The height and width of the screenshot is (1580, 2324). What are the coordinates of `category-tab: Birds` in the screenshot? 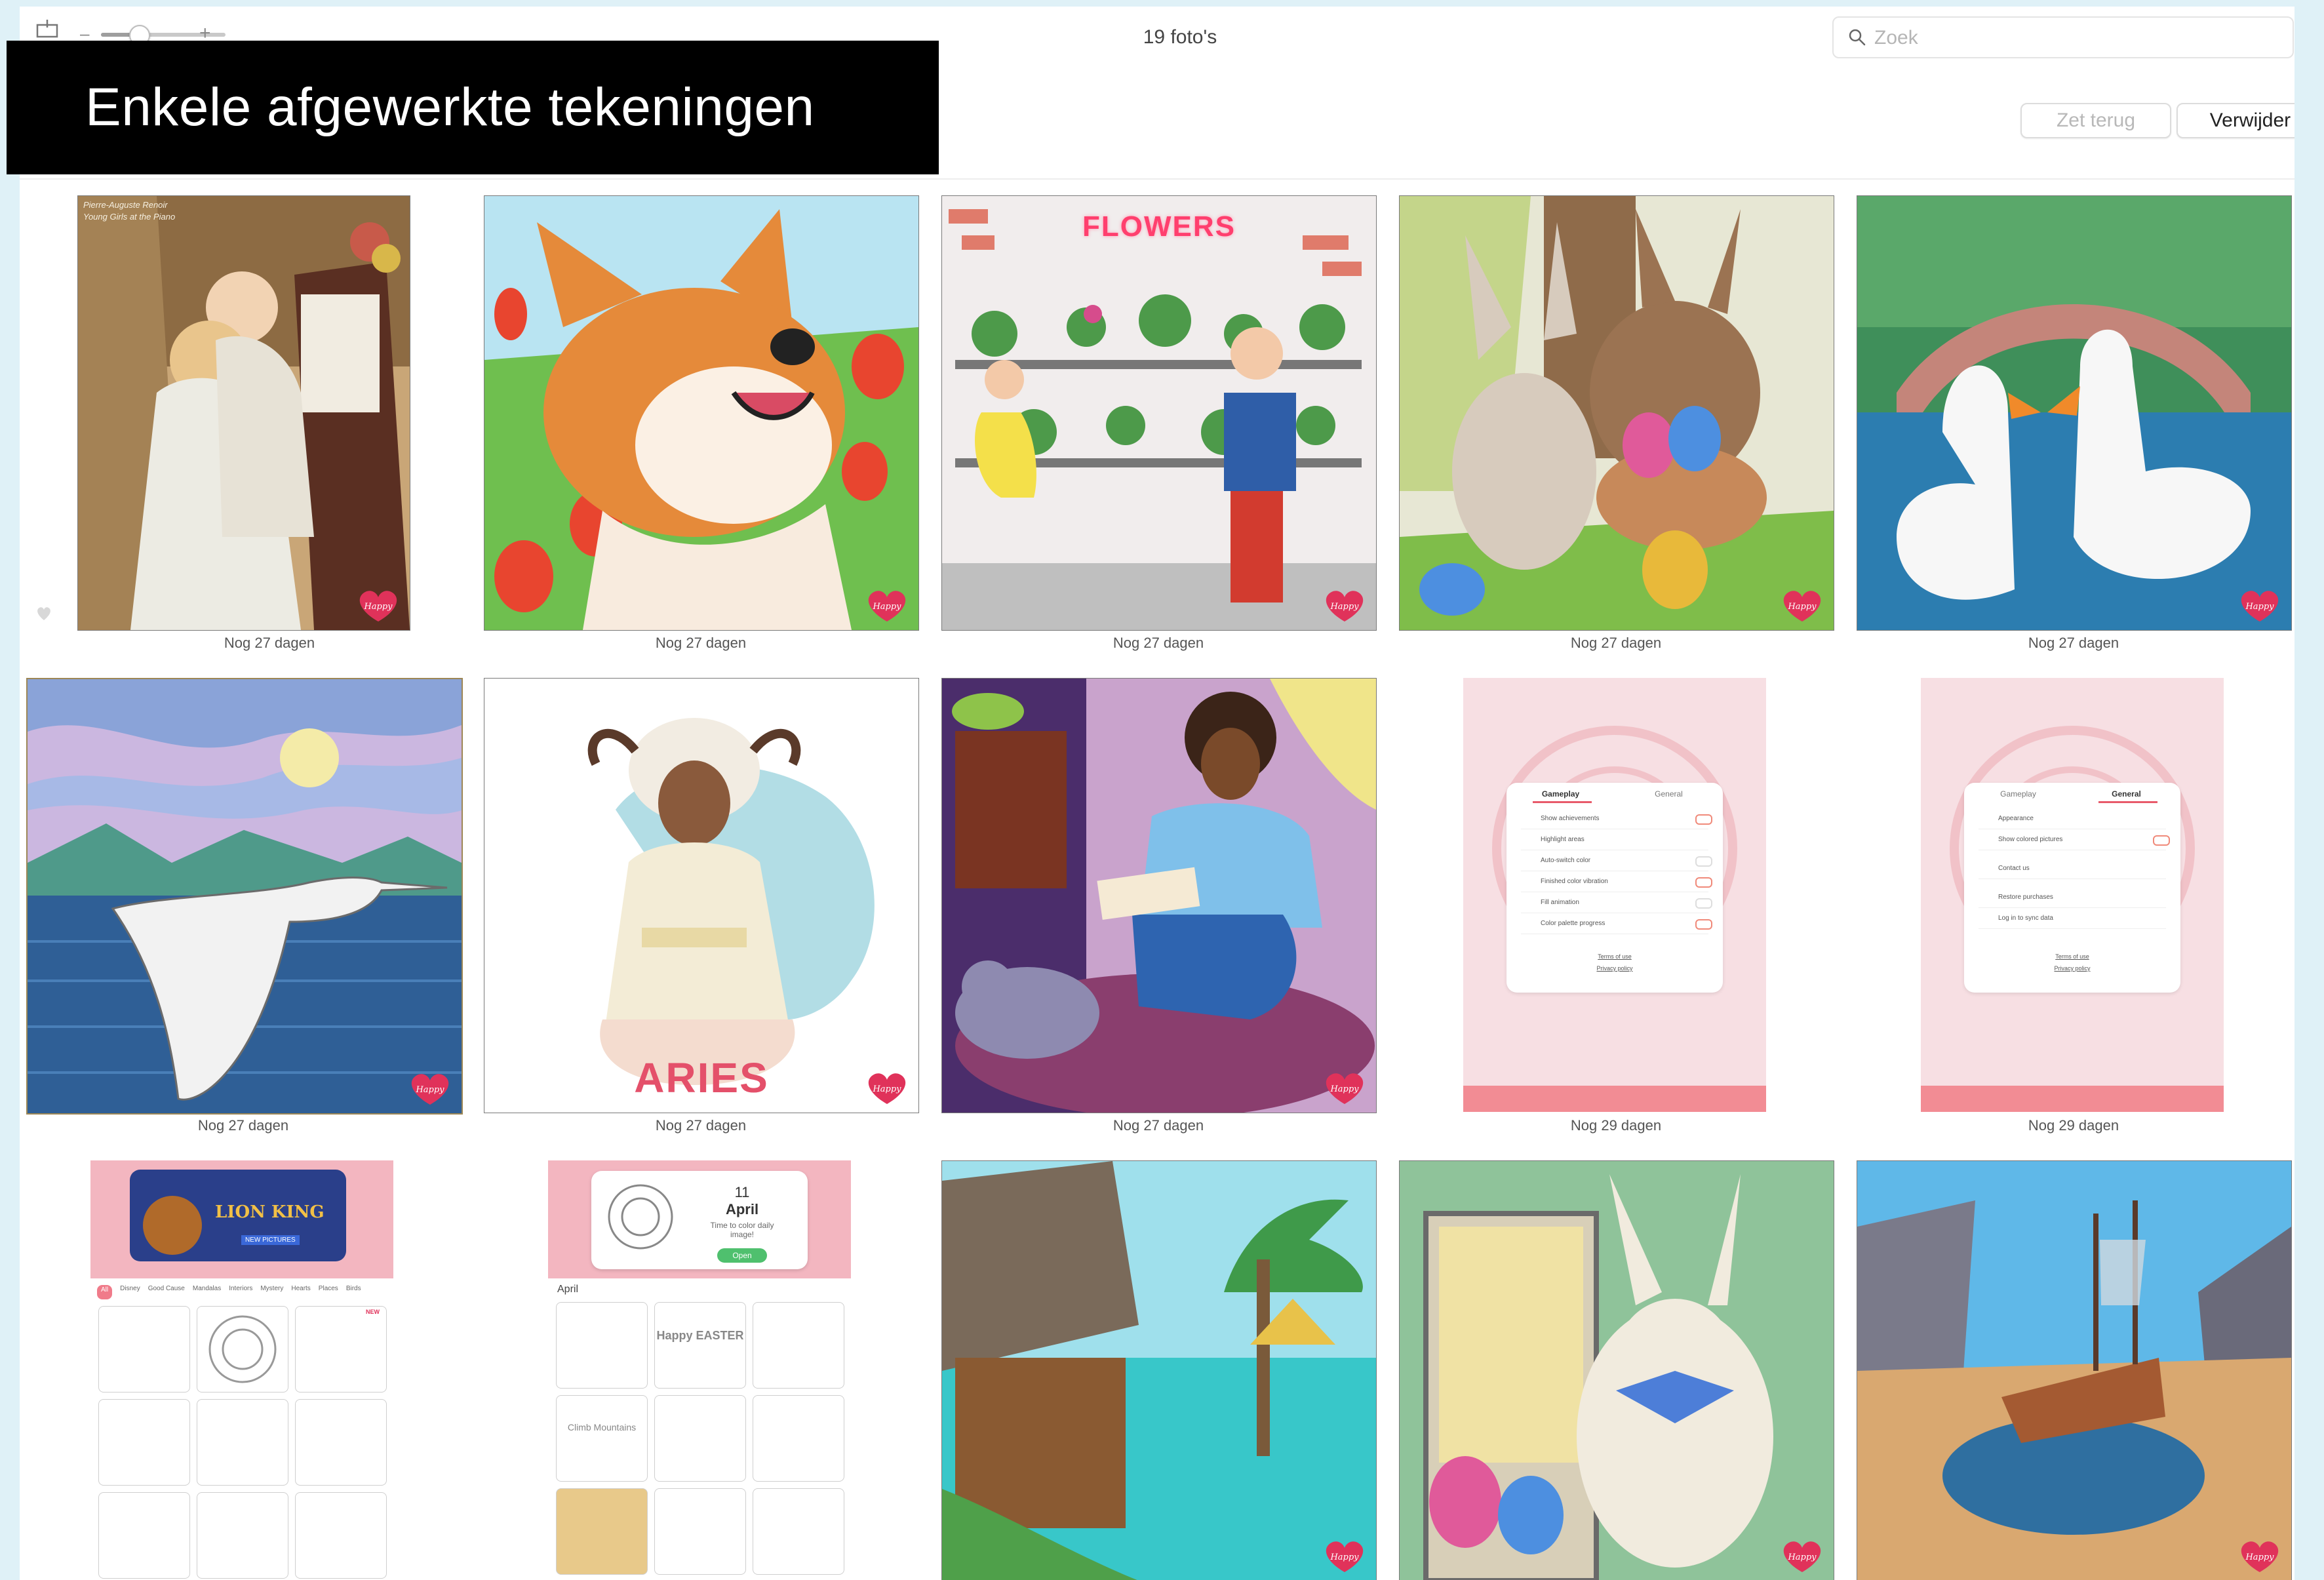 It's located at (354, 1292).